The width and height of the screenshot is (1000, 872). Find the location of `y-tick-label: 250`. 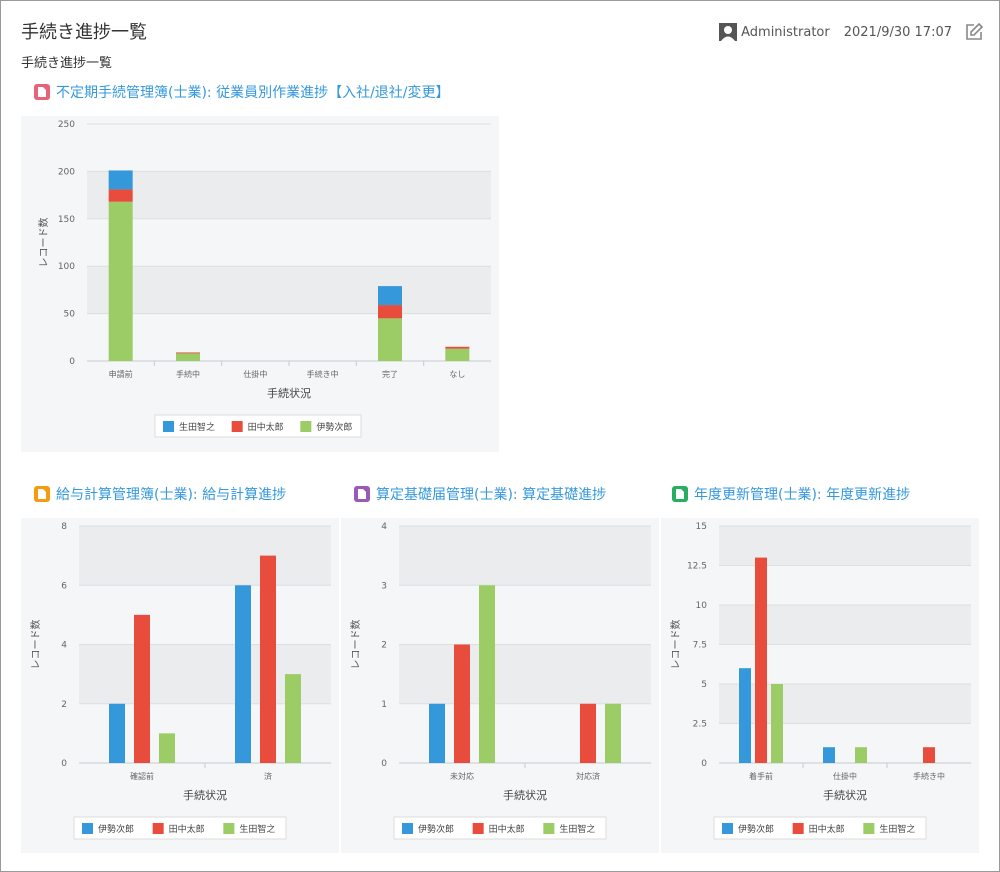

y-tick-label: 250 is located at coordinates (66, 125).